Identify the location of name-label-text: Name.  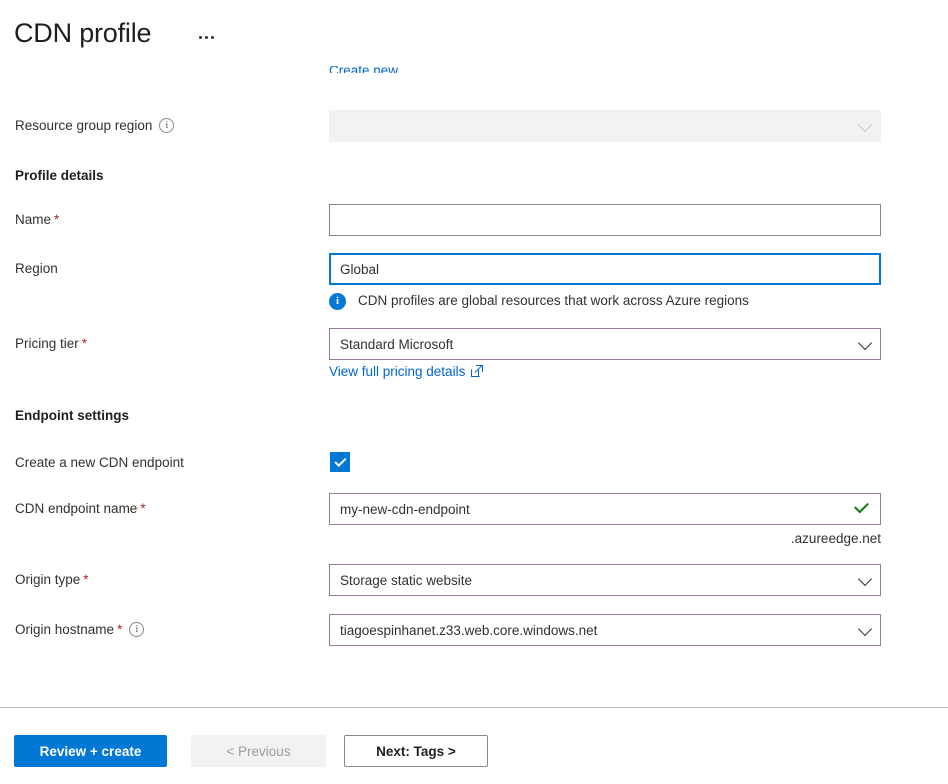
(33, 219).